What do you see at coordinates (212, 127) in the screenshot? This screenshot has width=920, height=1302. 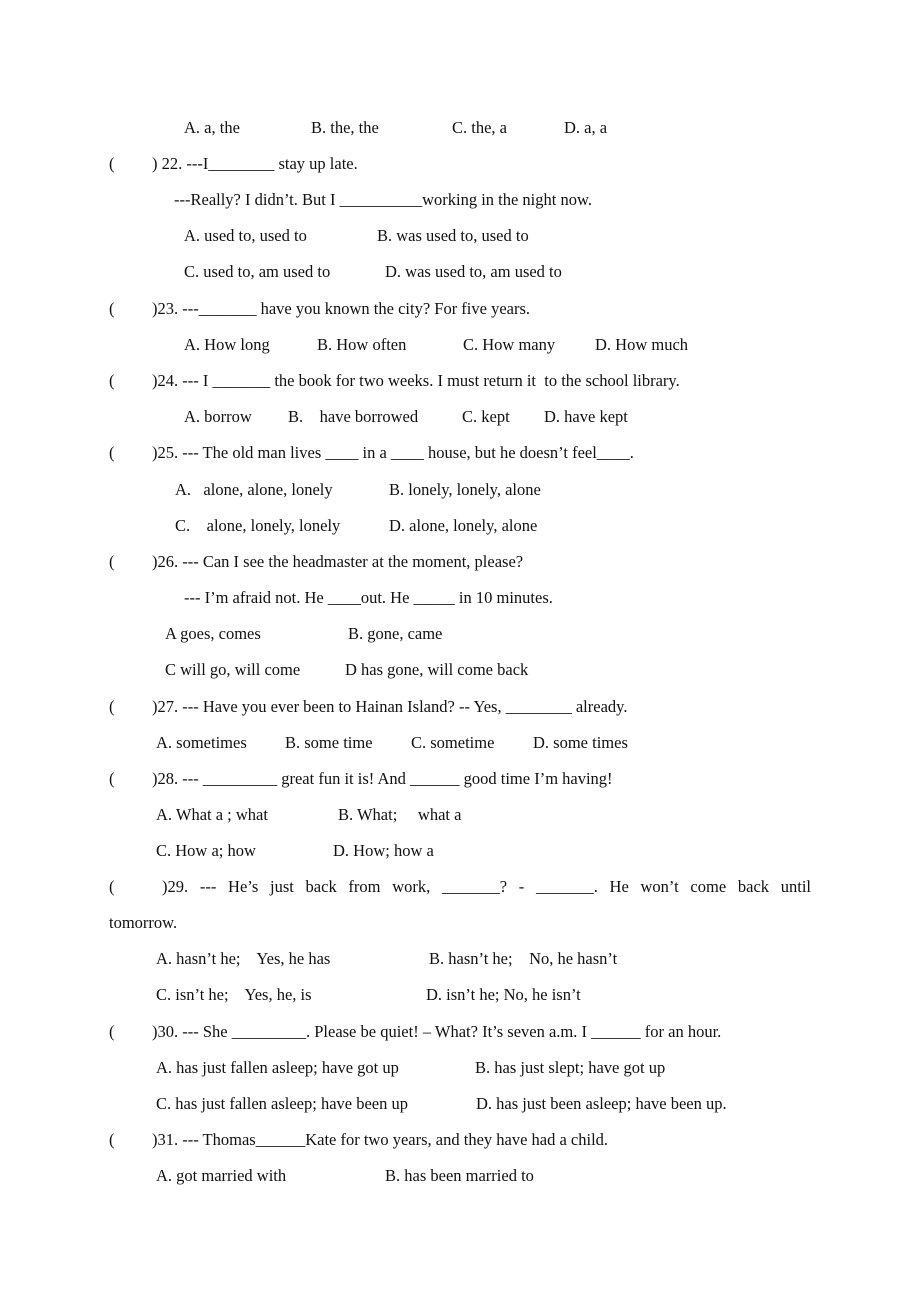 I see `q21-option-a: A. a, the` at bounding box center [212, 127].